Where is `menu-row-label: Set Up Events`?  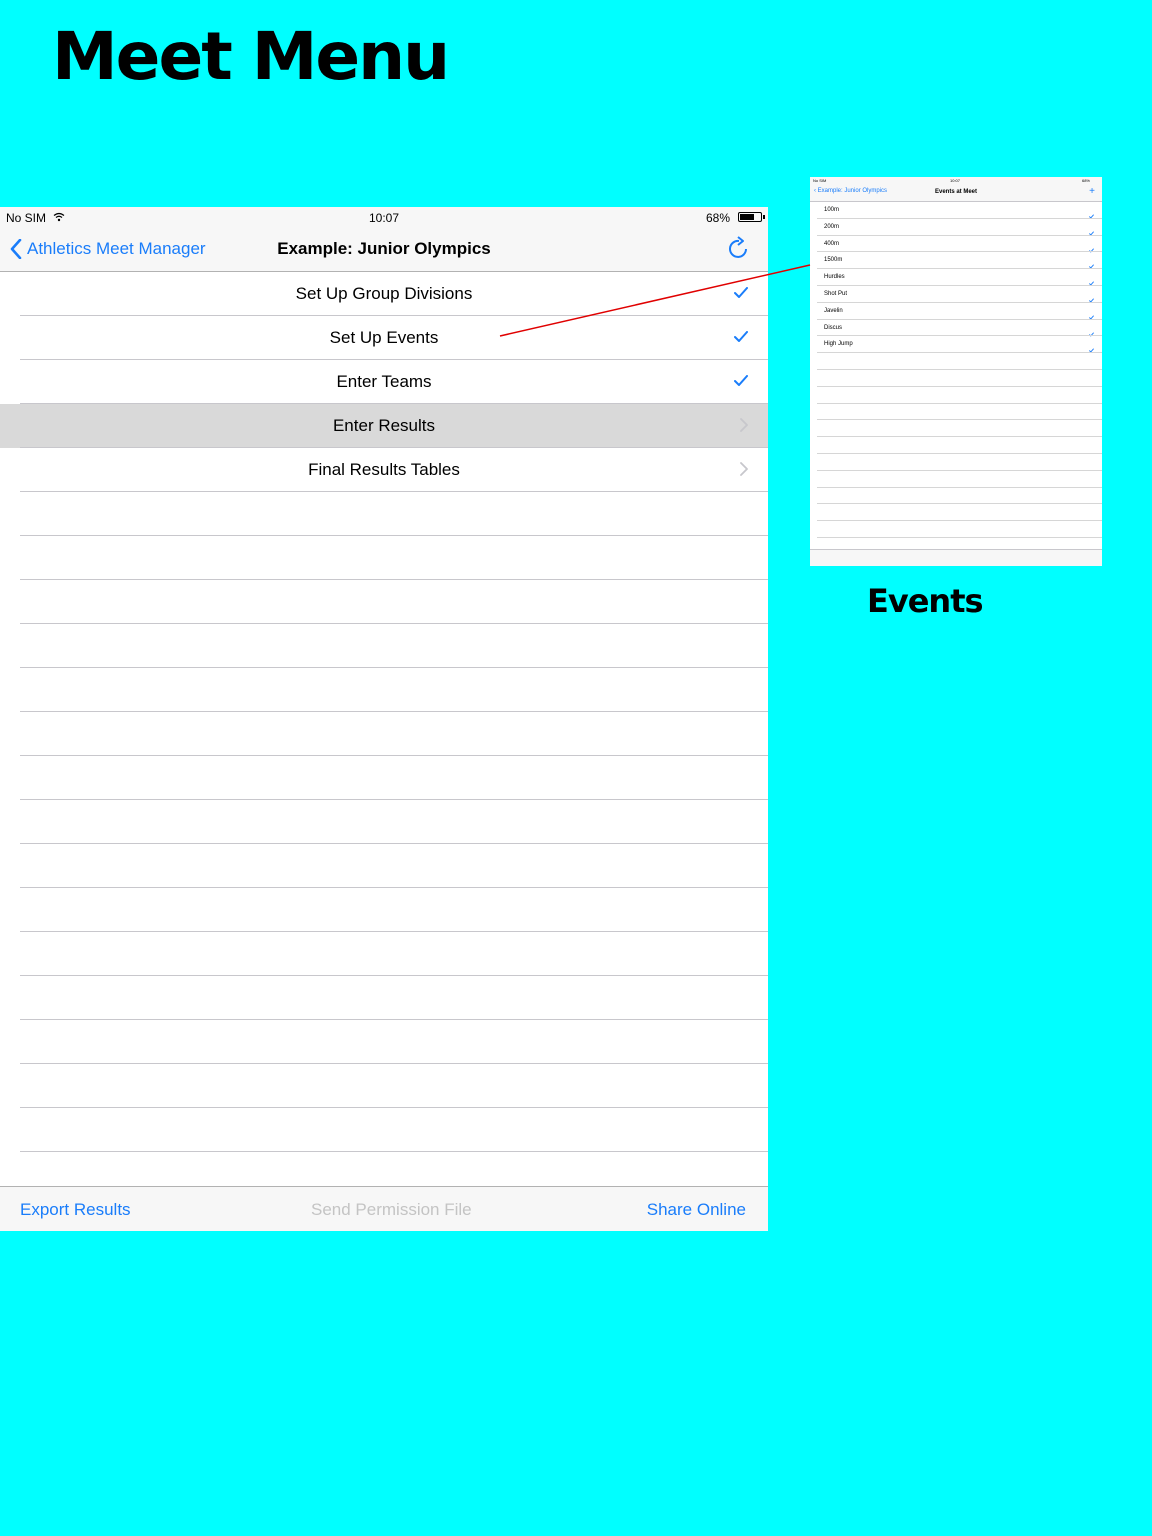 menu-row-label: Set Up Events is located at coordinates (384, 337).